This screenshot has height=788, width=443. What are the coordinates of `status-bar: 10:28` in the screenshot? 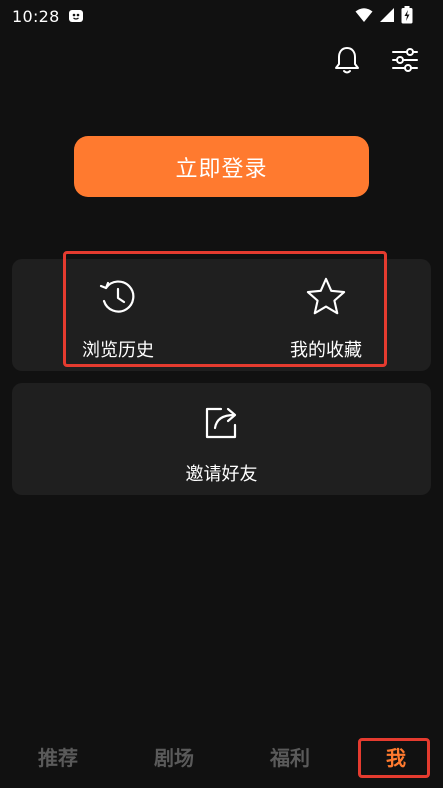 It's located at (221, 16).